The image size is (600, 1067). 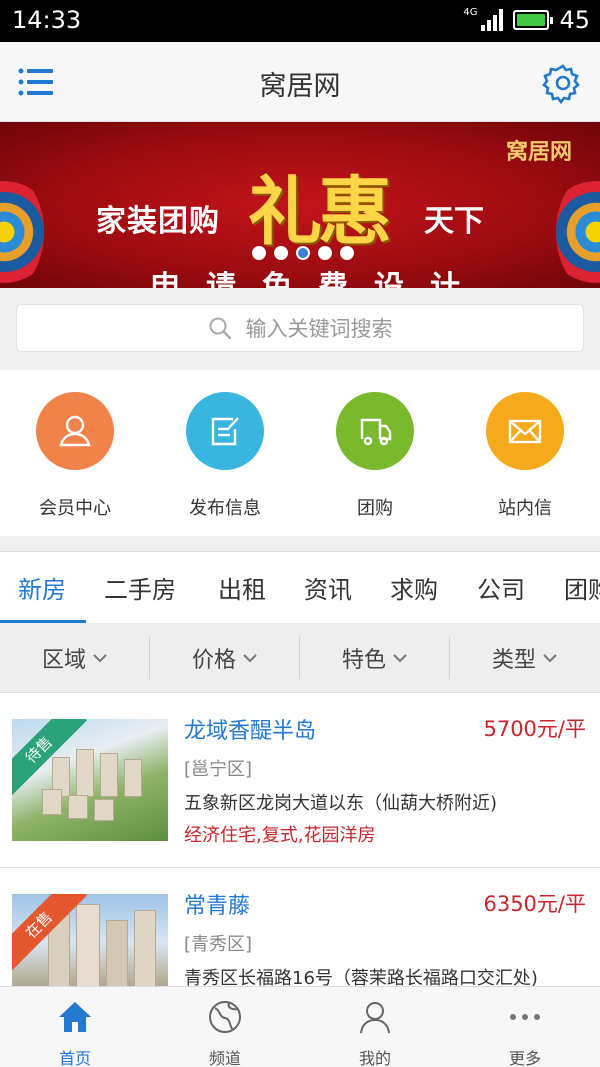 What do you see at coordinates (300, 587) in the screenshot?
I see `category-tabs: 新房 二手房 出租 资讯 求购 公司 团购` at bounding box center [300, 587].